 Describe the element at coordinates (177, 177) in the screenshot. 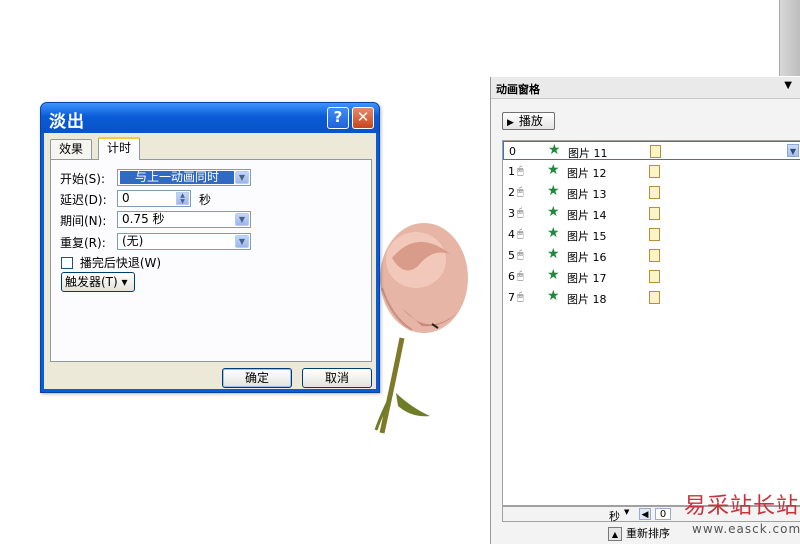

I see `start-value: 与上一动画同时` at that location.